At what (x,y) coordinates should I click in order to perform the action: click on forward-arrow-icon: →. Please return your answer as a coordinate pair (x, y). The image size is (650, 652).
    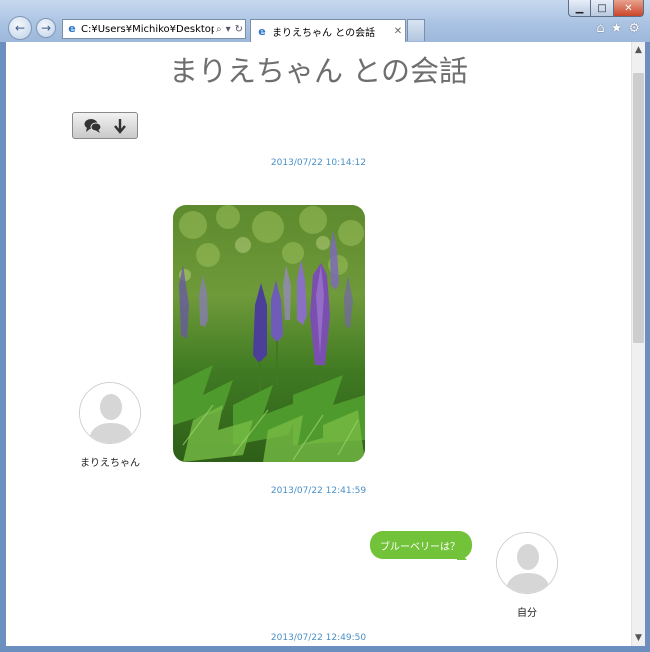
    Looking at the image, I should click on (46, 28).